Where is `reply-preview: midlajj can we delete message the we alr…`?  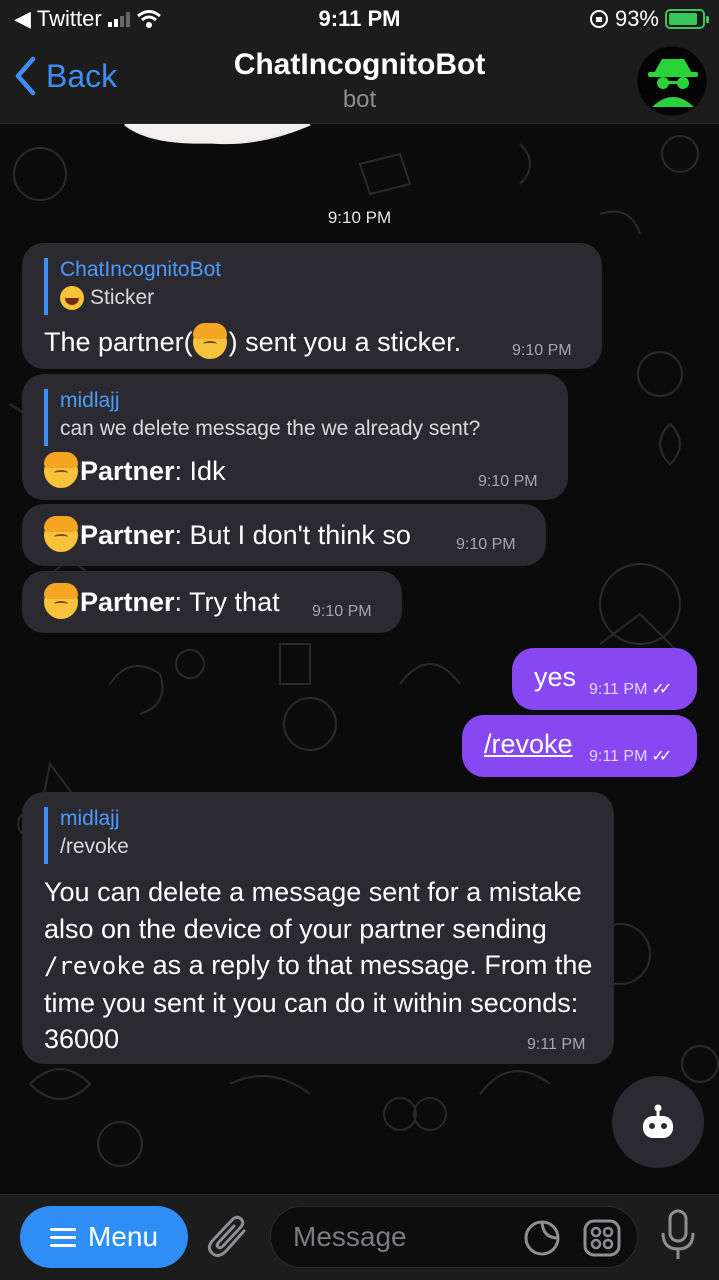
reply-preview: midlajj can we delete message the we alr… is located at coordinates (262, 417).